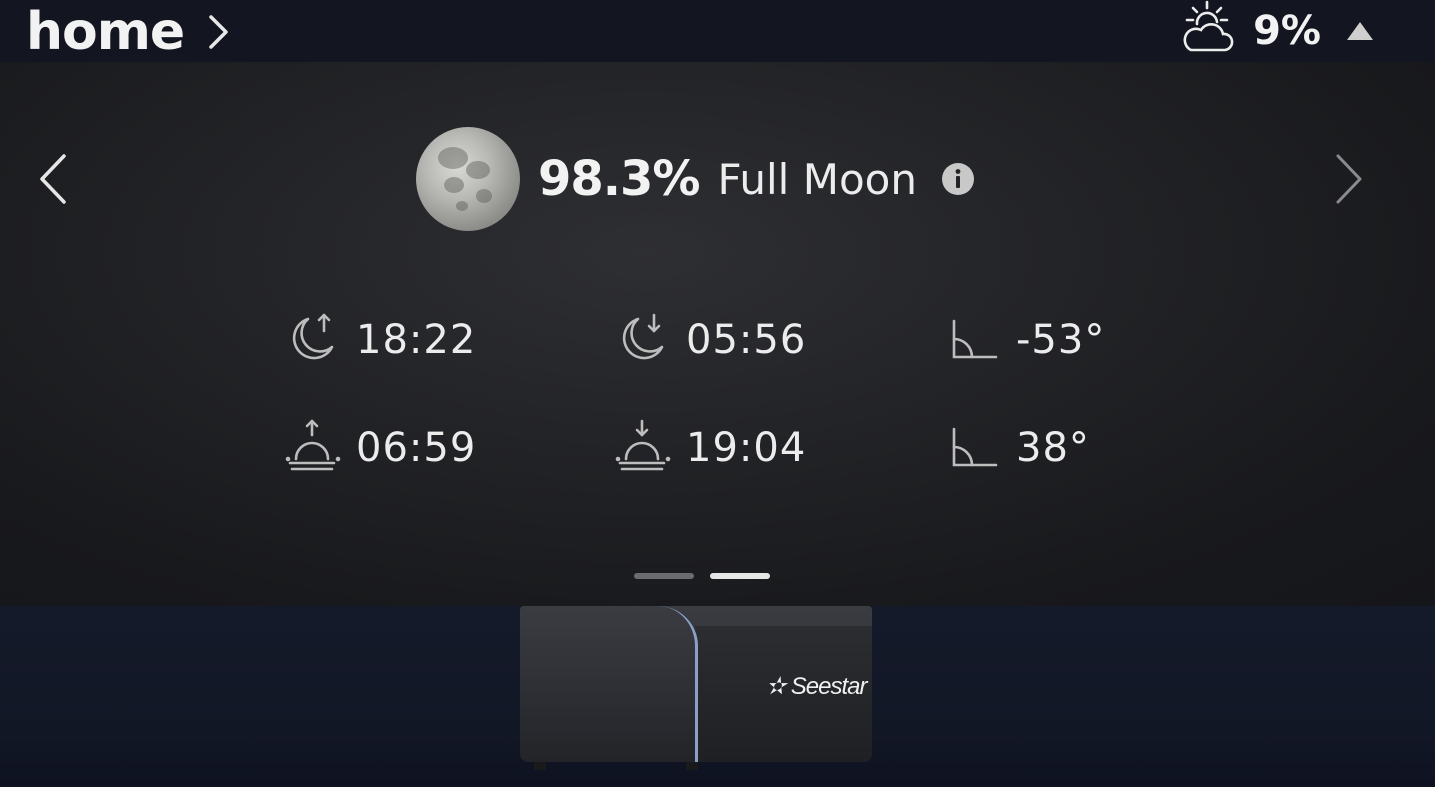 The image size is (1435, 787). Describe the element at coordinates (1360, 31) in the screenshot. I see `triangle-up-icon` at that location.